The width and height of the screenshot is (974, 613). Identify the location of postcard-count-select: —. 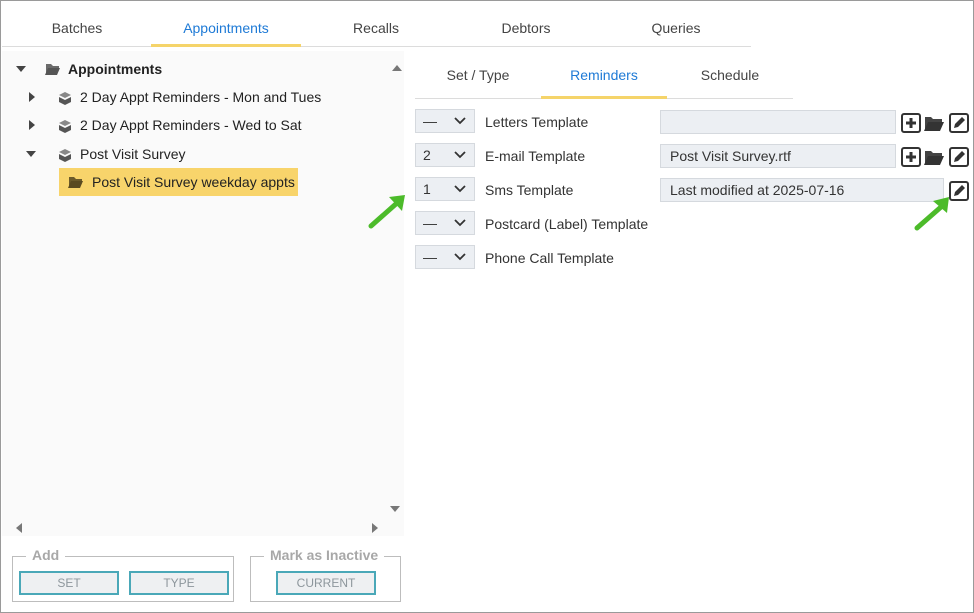
(445, 223).